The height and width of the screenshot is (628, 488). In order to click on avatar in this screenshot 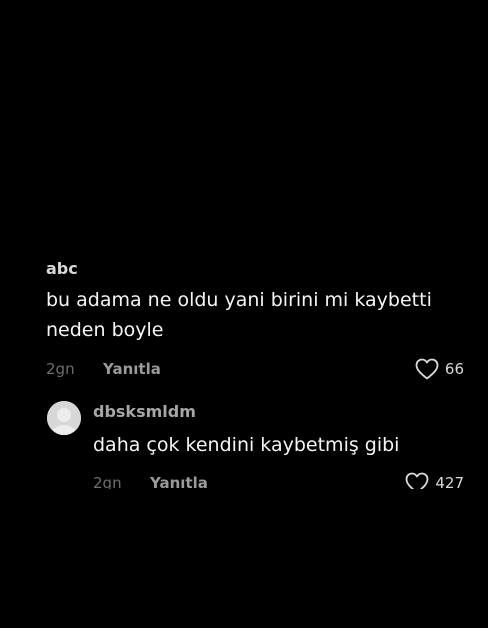, I will do `click(64, 418)`.